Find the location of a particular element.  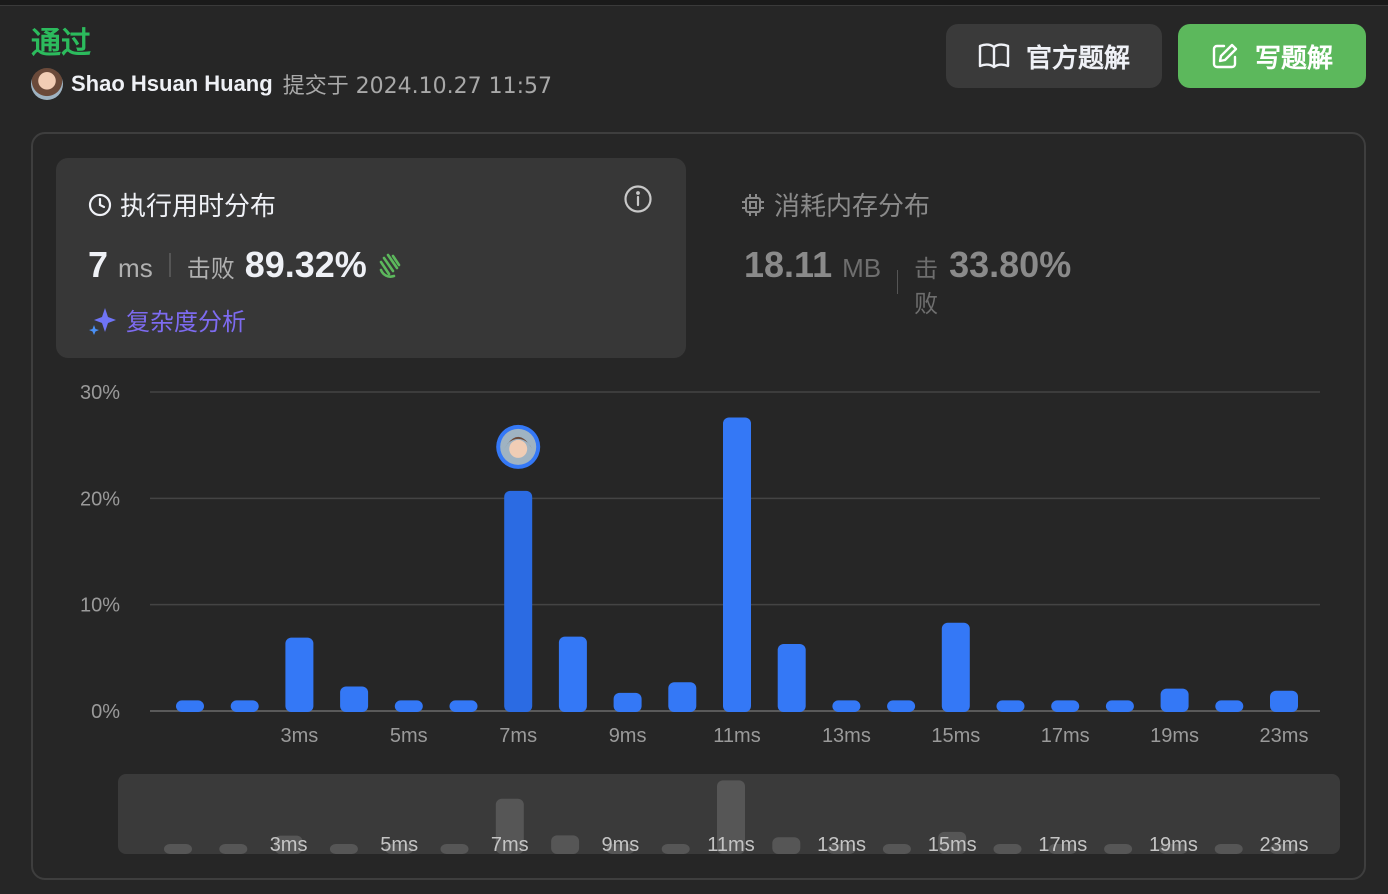

navigator-tick-label: 19ms is located at coordinates (1173, 845).